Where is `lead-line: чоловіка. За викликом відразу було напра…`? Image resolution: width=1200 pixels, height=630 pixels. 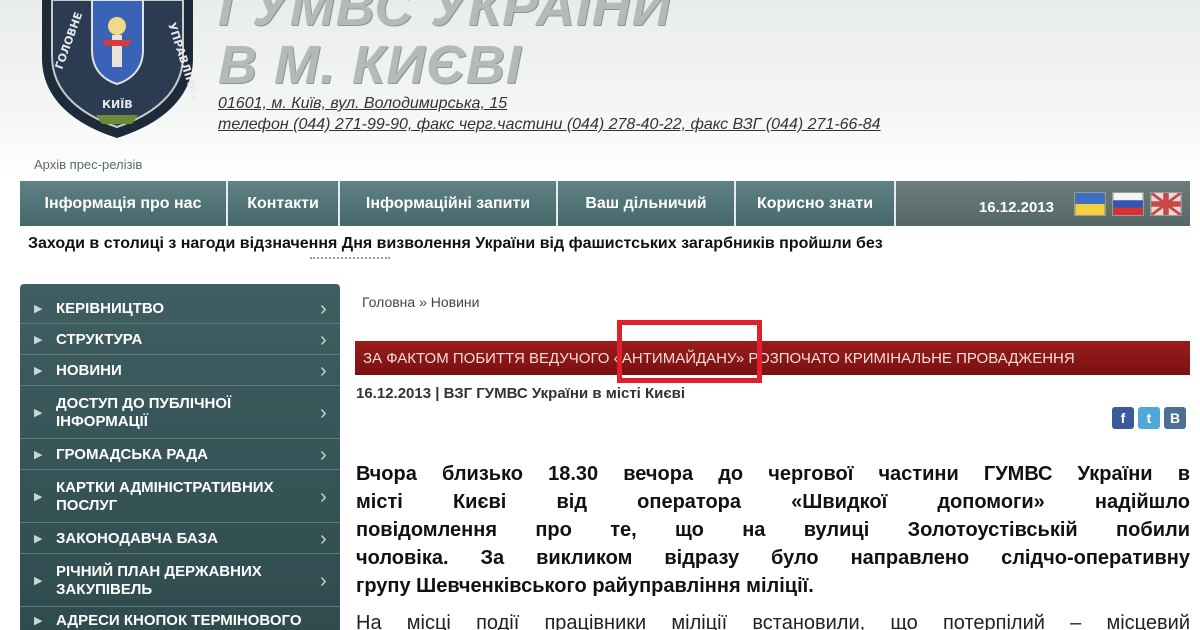
lead-line: чоловіка. За викликом відразу було напра… is located at coordinates (773, 558).